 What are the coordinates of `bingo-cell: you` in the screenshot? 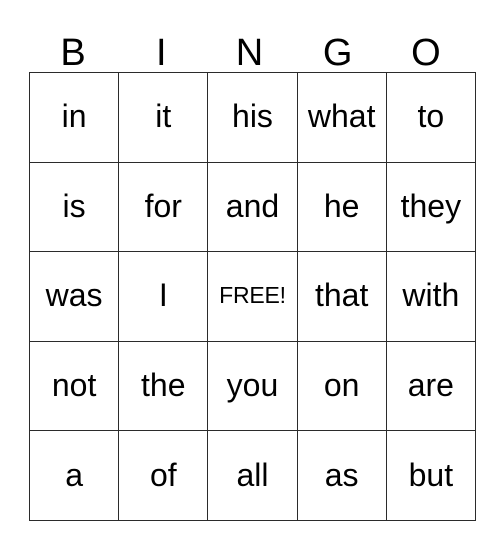 It's located at (252, 386).